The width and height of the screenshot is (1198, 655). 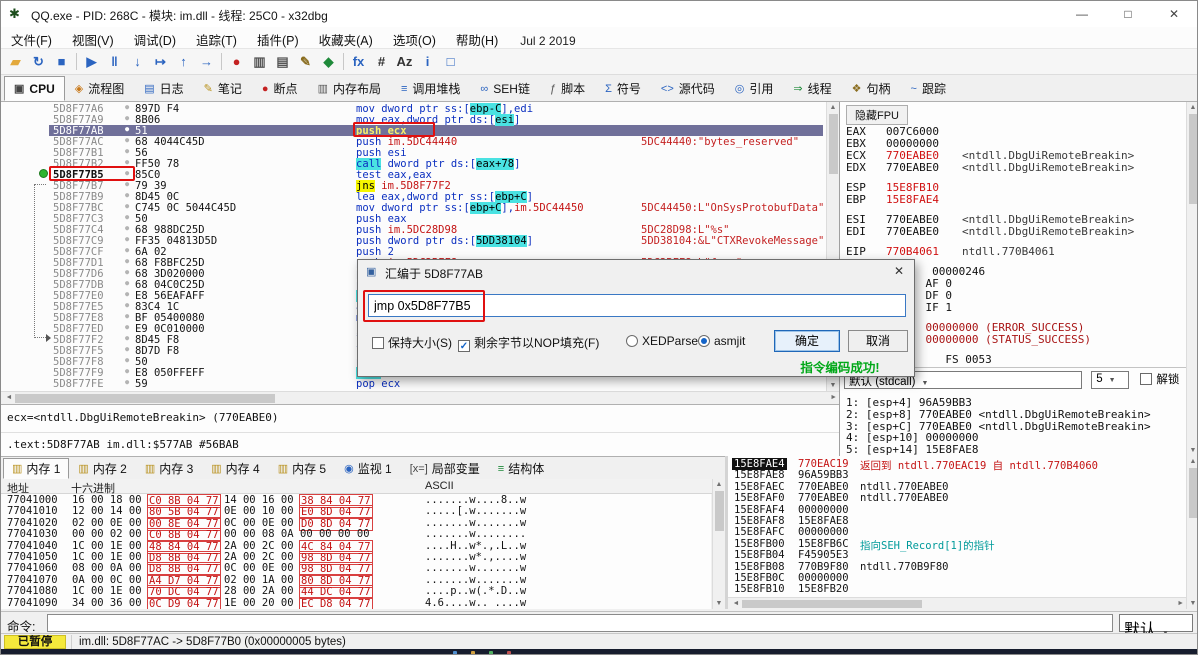 I want to click on registers-vscrollbar: ▲ ▼, so click(x=1191, y=279).